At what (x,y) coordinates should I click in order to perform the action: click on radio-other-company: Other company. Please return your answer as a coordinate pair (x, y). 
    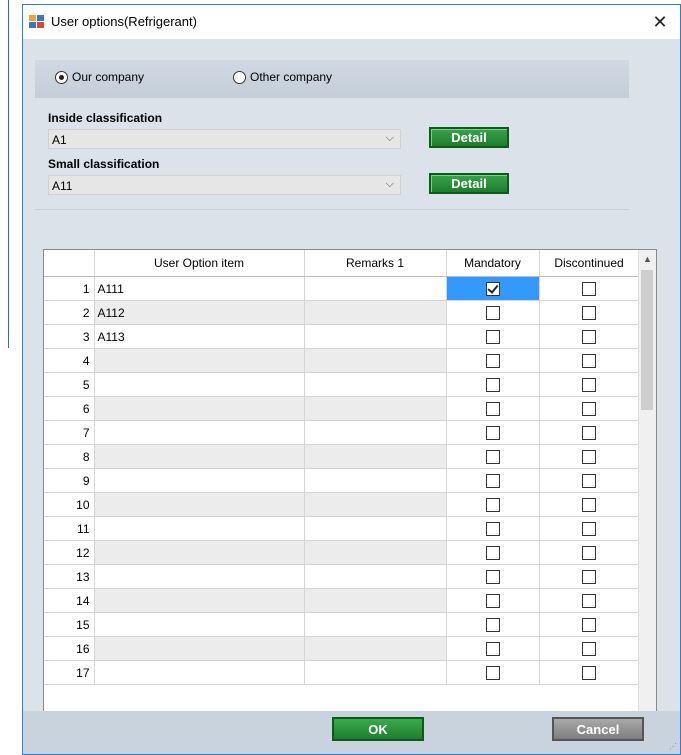
    Looking at the image, I should click on (282, 77).